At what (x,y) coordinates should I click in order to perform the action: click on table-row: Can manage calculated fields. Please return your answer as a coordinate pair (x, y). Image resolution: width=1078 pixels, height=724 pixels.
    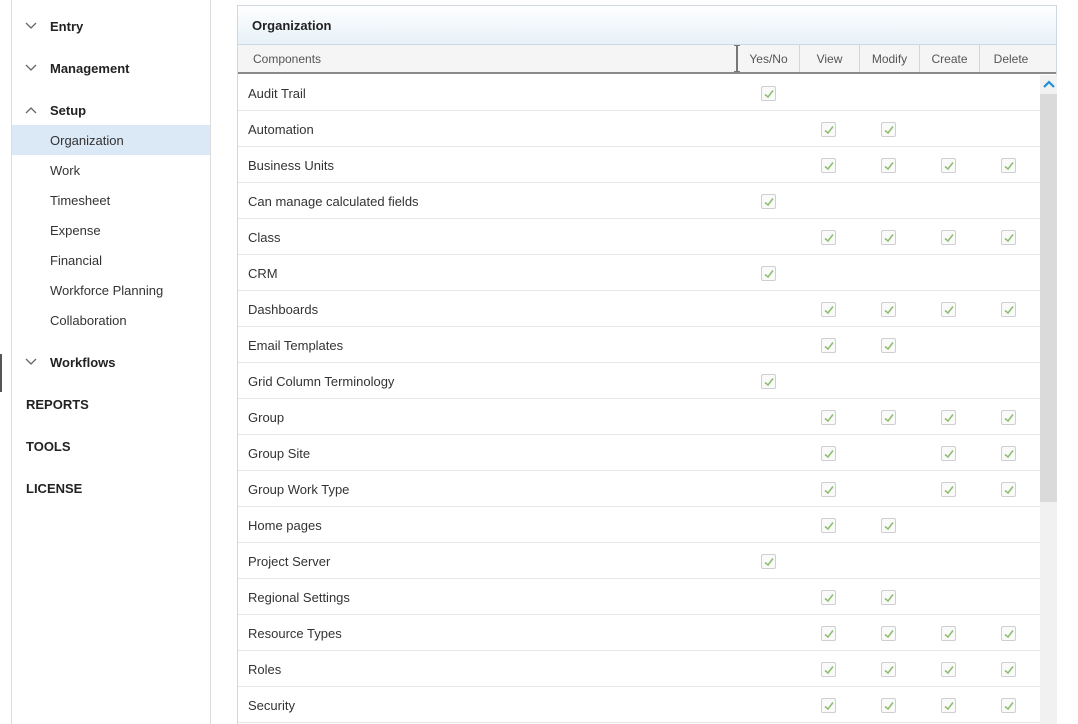
    Looking at the image, I should click on (639, 201).